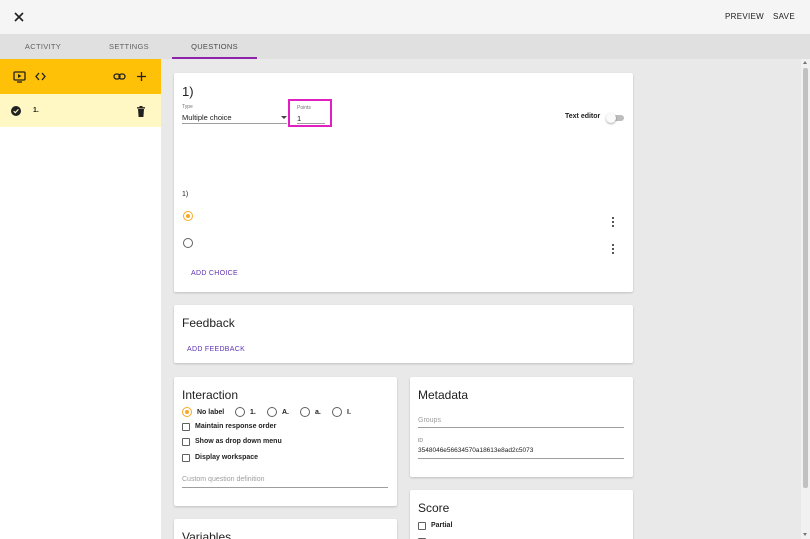 The width and height of the screenshot is (810, 539). Describe the element at coordinates (253, 412) in the screenshot. I see `label-option-numeric: 1.` at that location.